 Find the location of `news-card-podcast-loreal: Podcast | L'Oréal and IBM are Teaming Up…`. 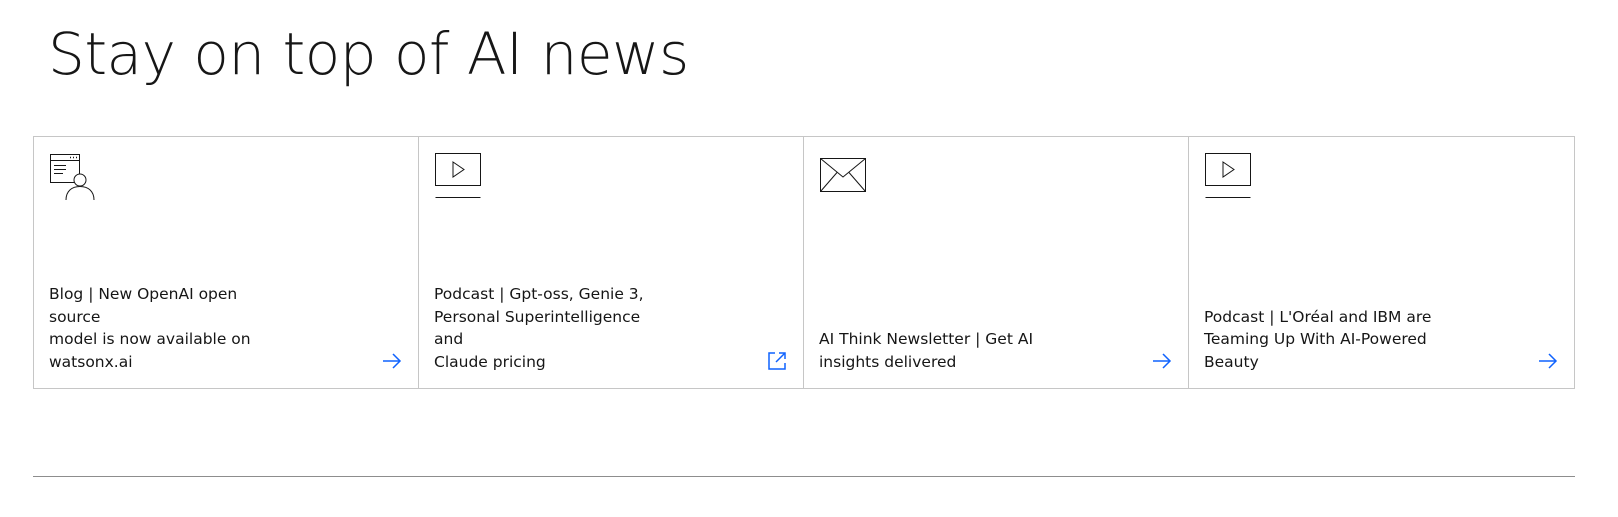

news-card-podcast-loreal: Podcast | L'Oréal and IBM are Teaming Up… is located at coordinates (1381, 262).